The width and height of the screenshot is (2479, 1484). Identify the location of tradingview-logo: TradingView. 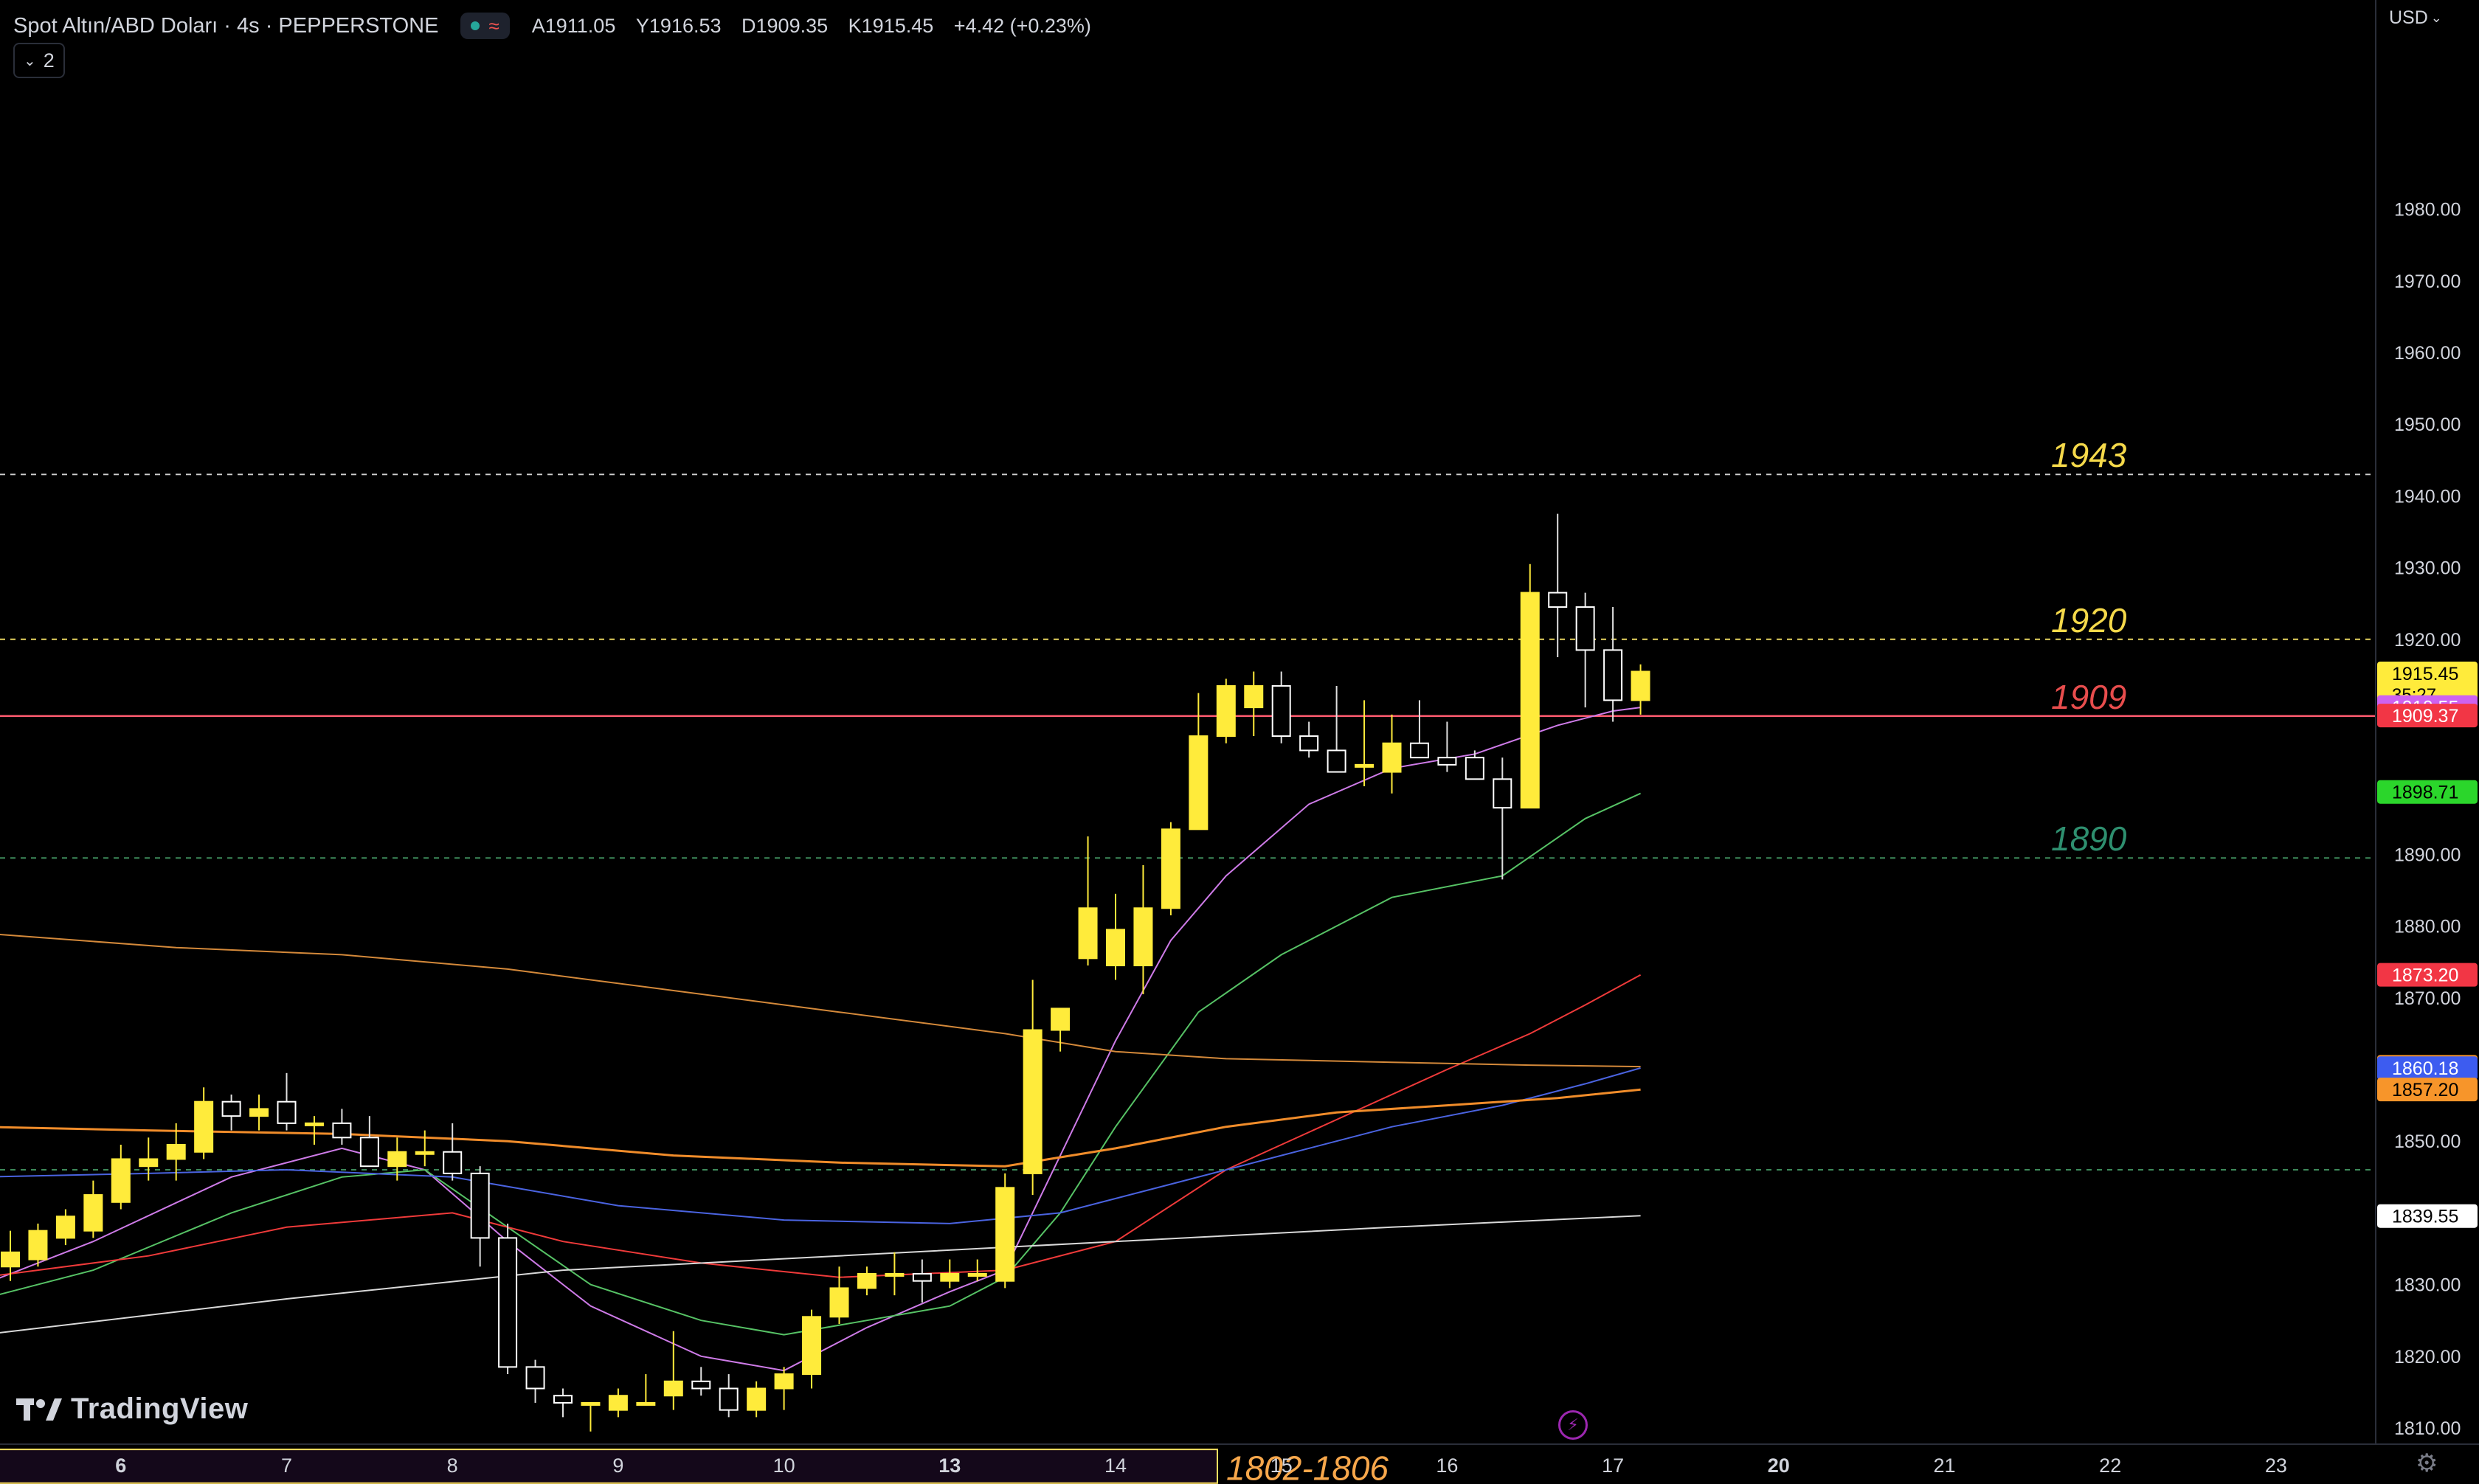
(132, 1409).